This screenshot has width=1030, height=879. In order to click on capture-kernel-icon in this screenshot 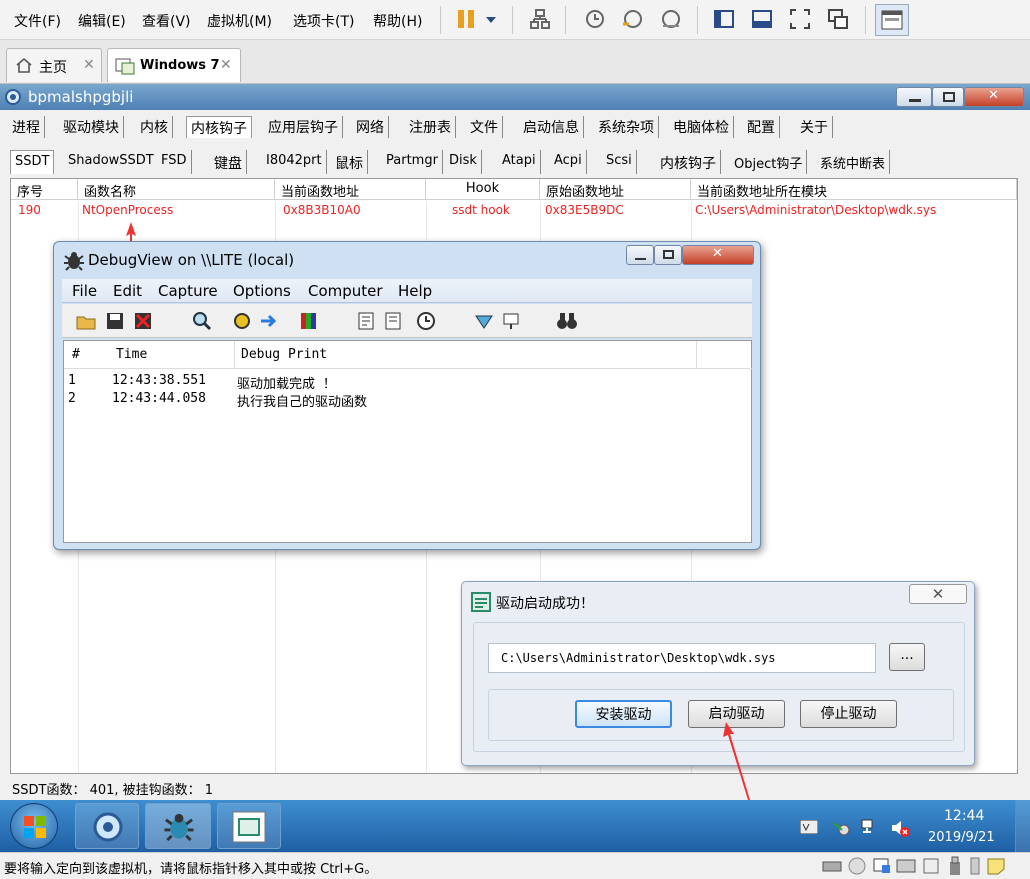, I will do `click(484, 321)`.